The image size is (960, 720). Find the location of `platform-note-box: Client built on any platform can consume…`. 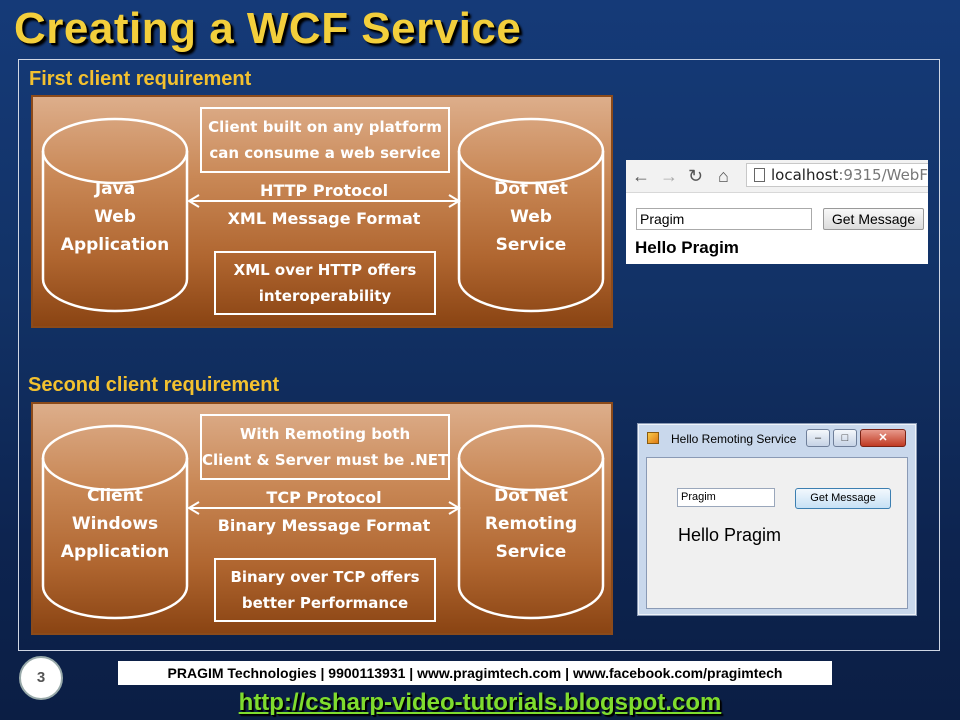

platform-note-box: Client built on any platform can consume… is located at coordinates (325, 140).